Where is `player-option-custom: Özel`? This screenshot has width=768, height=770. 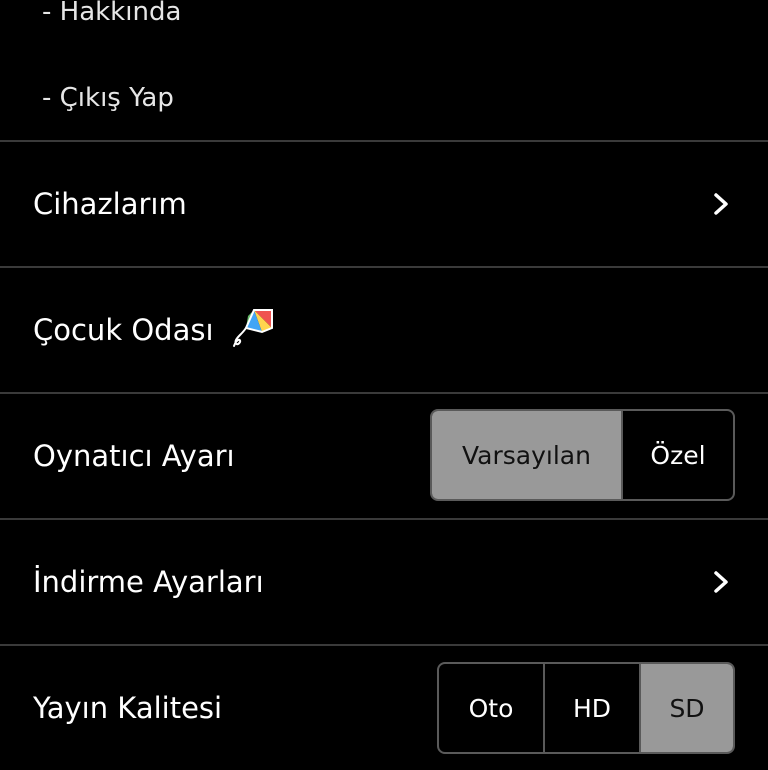
player-option-custom: Özel is located at coordinates (677, 455).